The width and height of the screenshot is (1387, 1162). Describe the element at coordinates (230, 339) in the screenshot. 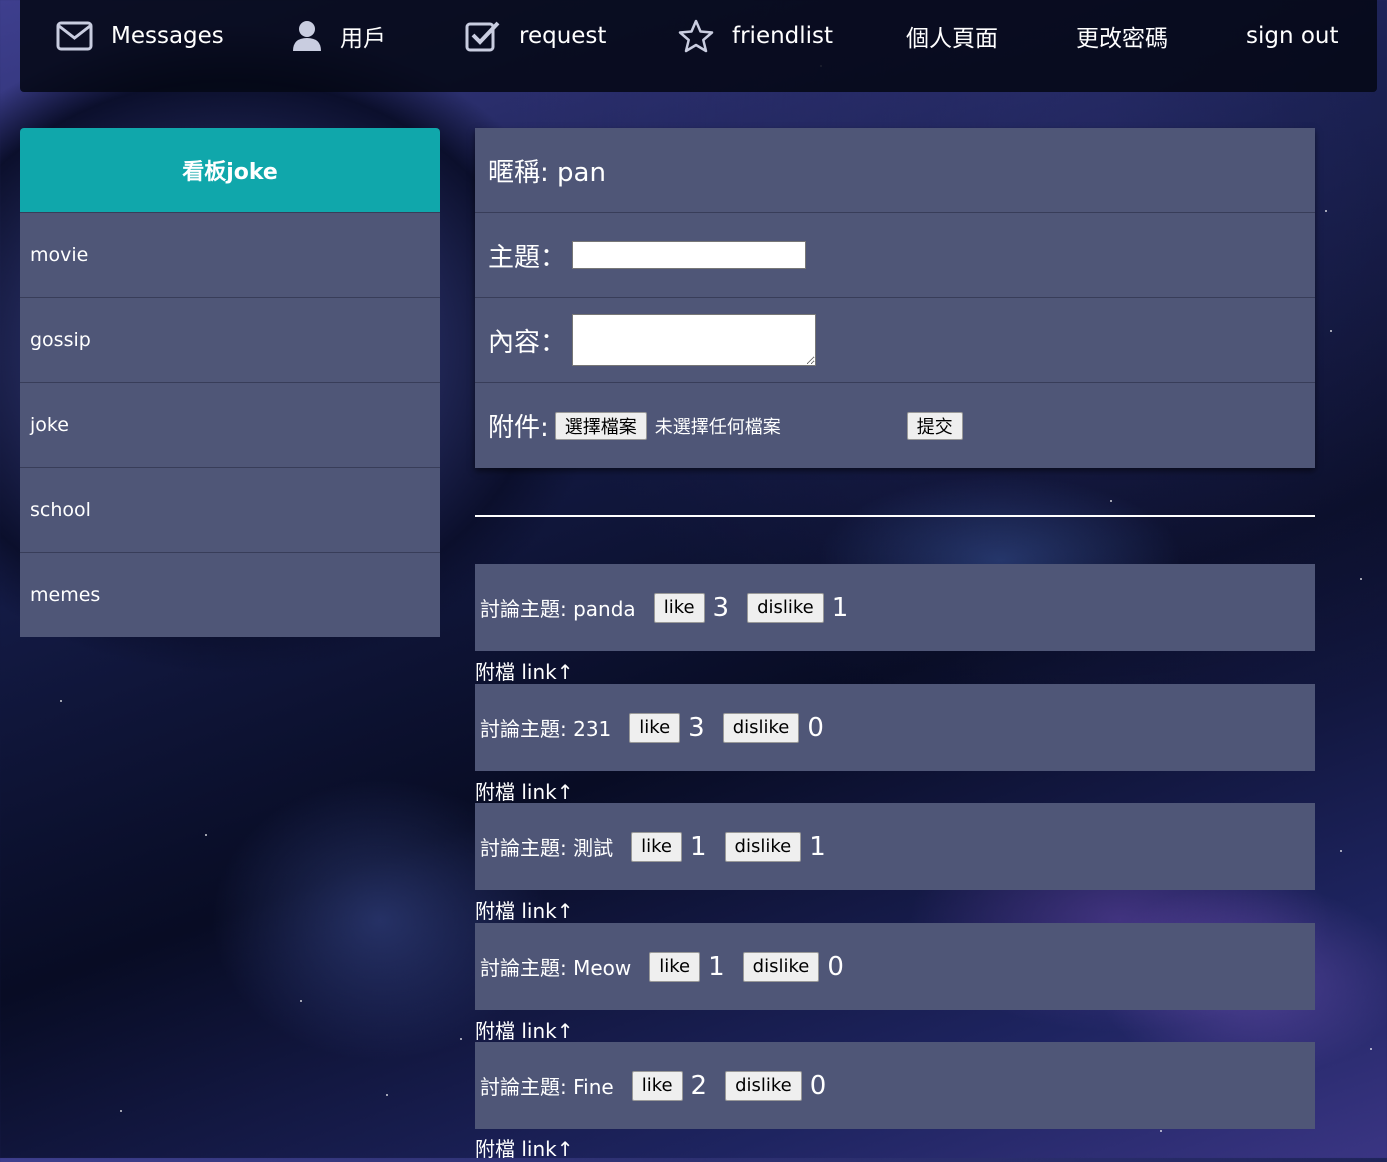

I see `sidebar-item-gossip: gossip` at that location.